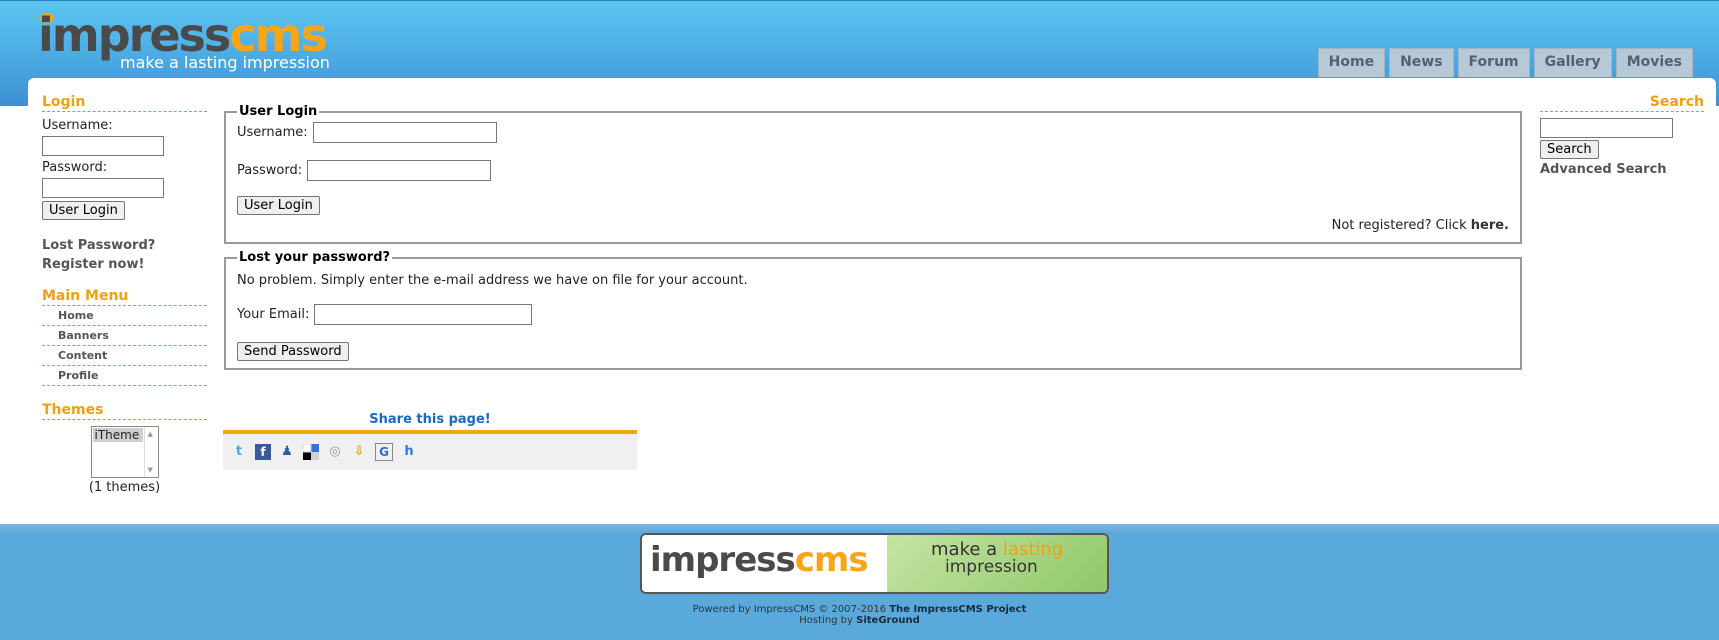 This screenshot has height=640, width=1719. I want to click on footer-banner-logo: impresscms, so click(764, 563).